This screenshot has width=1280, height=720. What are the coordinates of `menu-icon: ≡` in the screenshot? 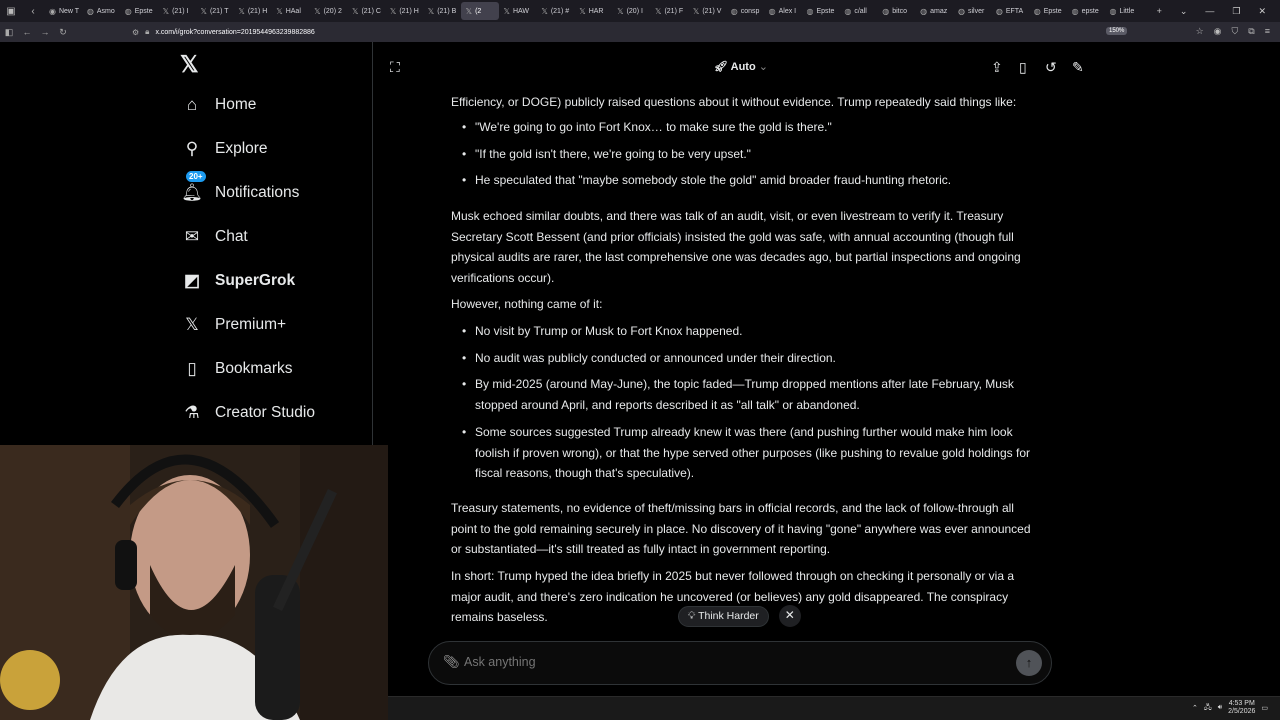 It's located at (1267, 31).